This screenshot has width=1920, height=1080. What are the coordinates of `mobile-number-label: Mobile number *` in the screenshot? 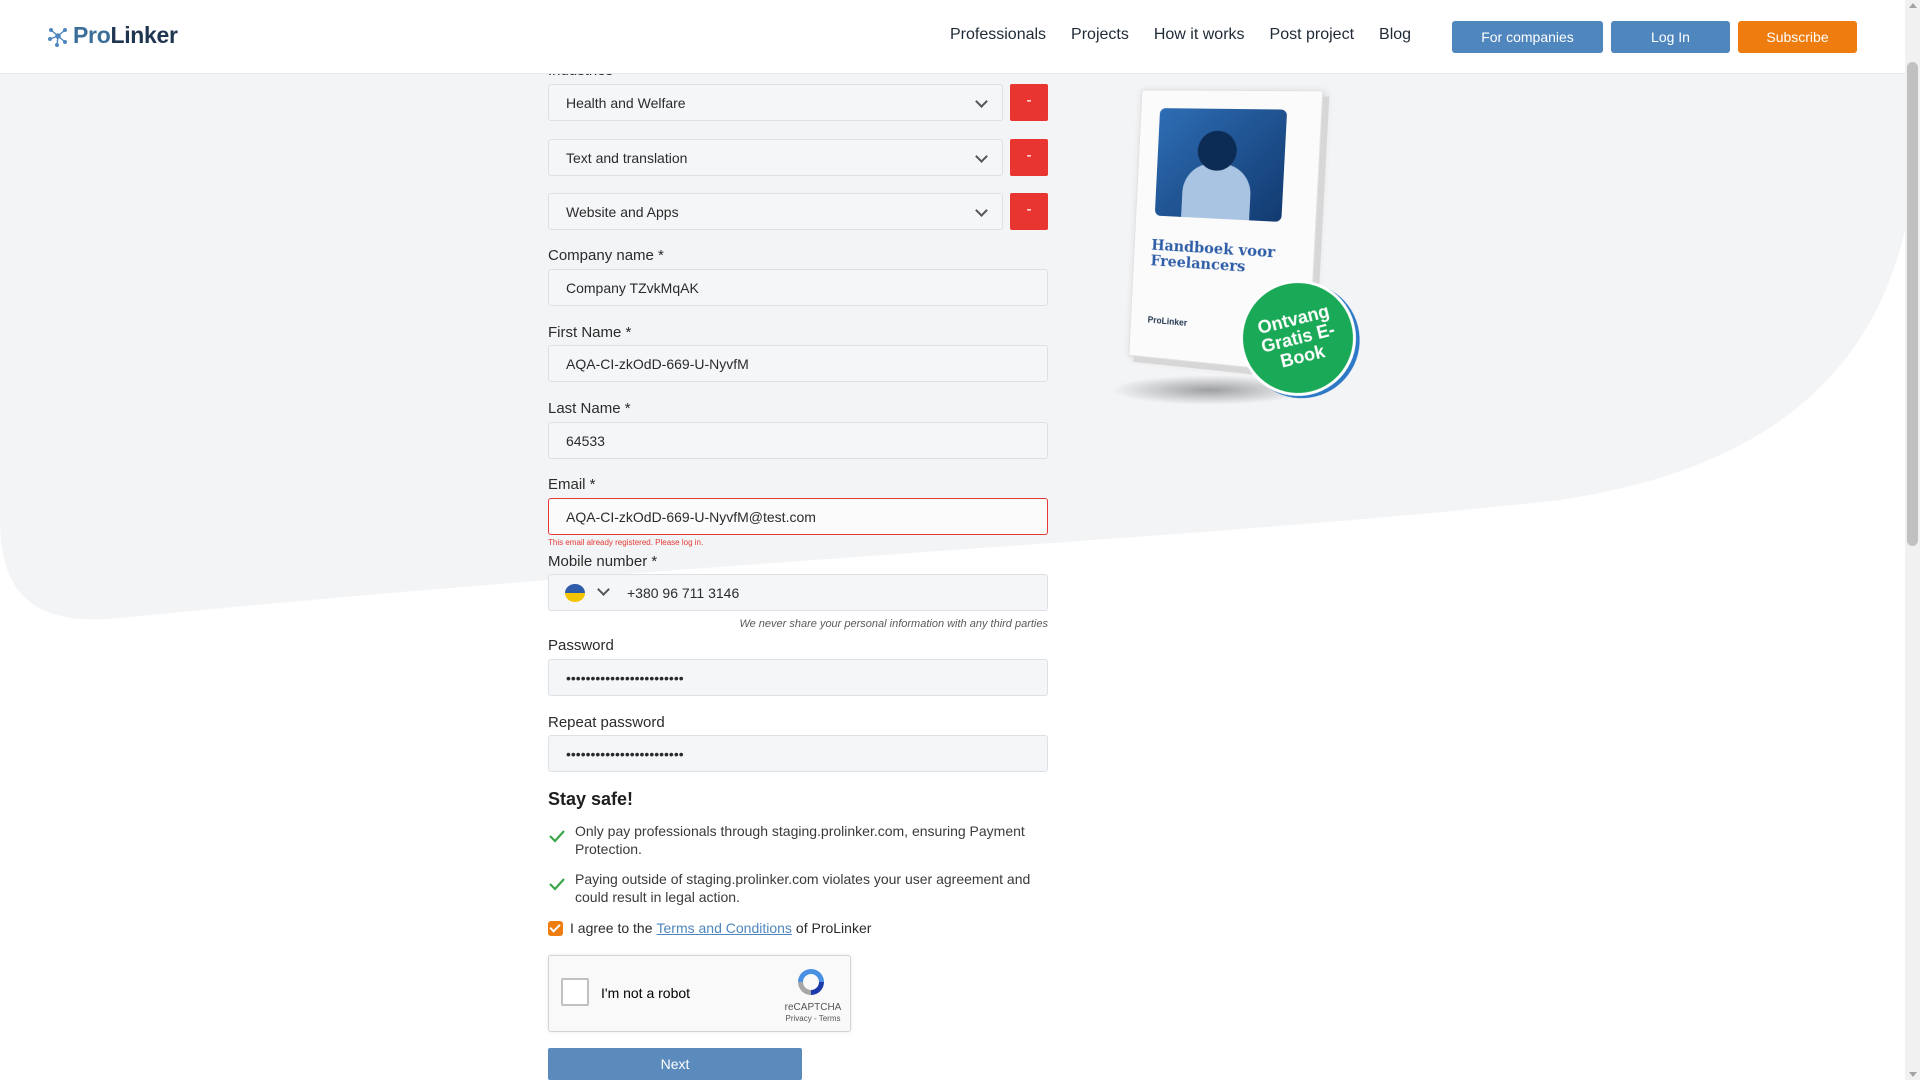 It's located at (602, 561).